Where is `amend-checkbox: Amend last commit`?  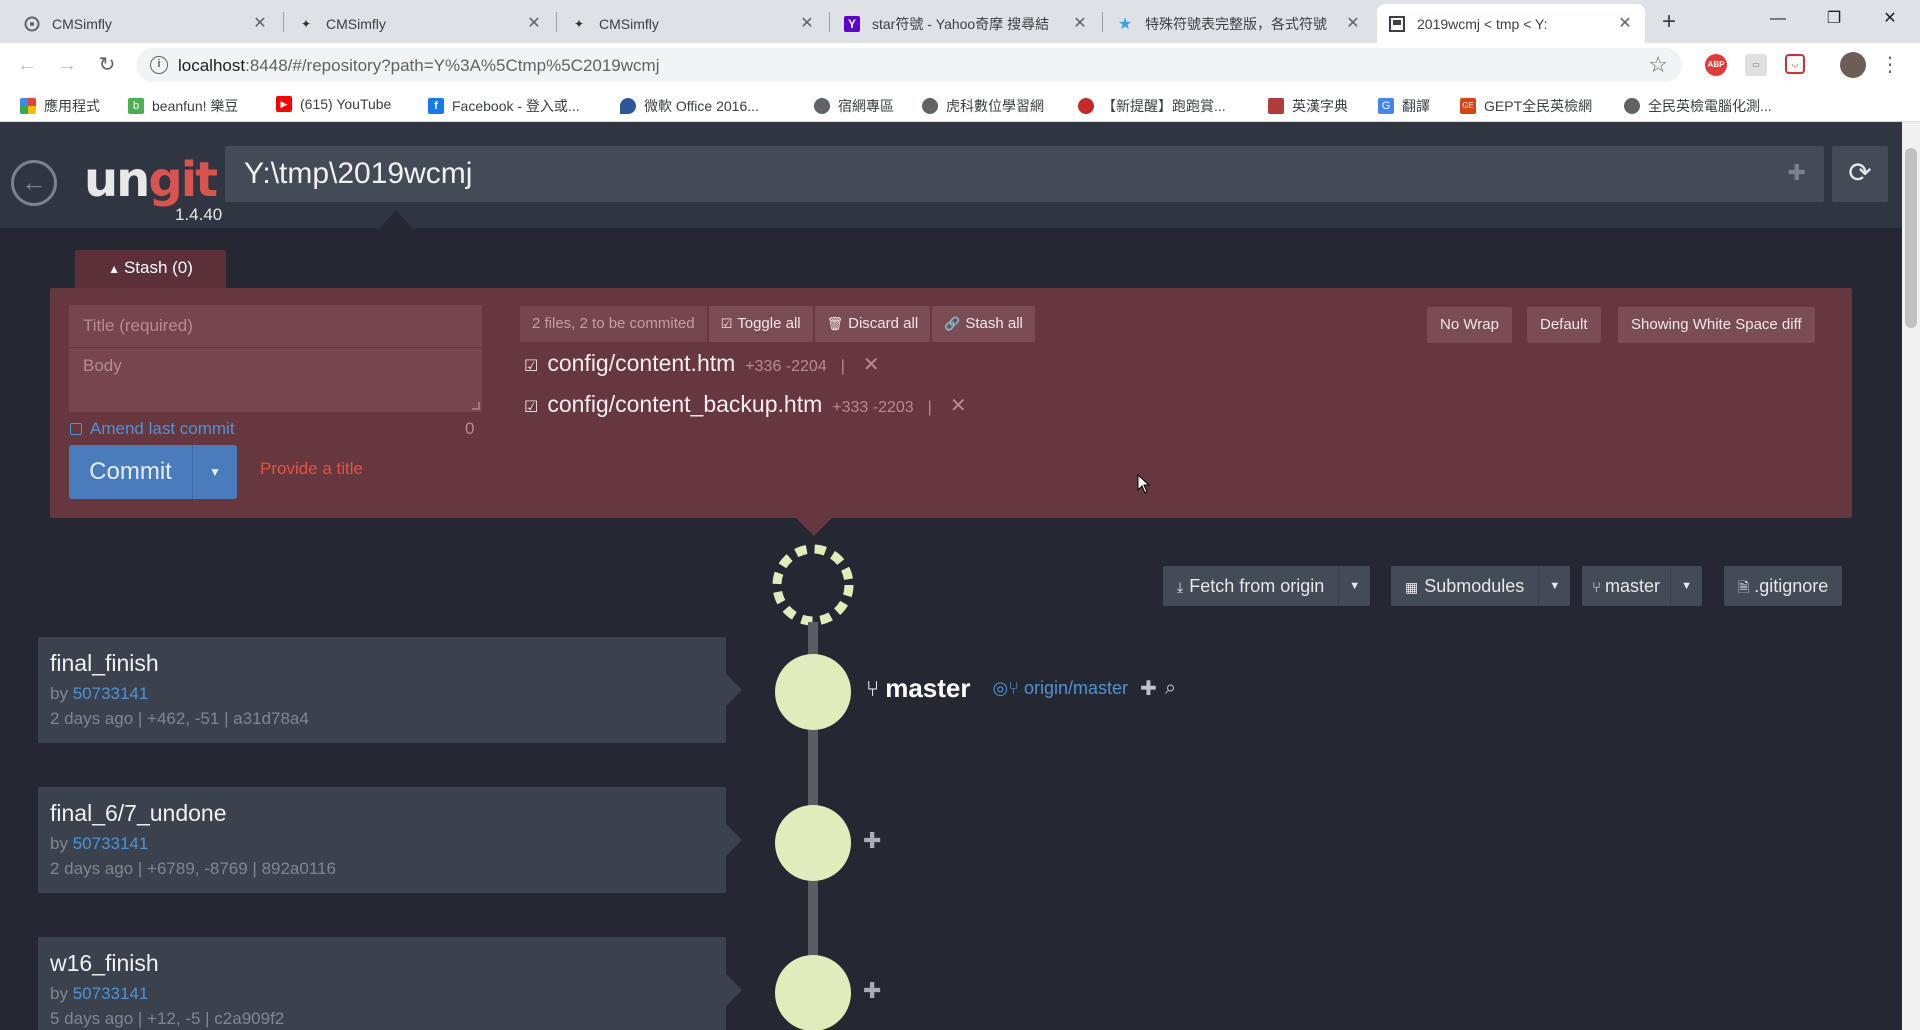
amend-checkbox: Amend last commit is located at coordinates (152, 429).